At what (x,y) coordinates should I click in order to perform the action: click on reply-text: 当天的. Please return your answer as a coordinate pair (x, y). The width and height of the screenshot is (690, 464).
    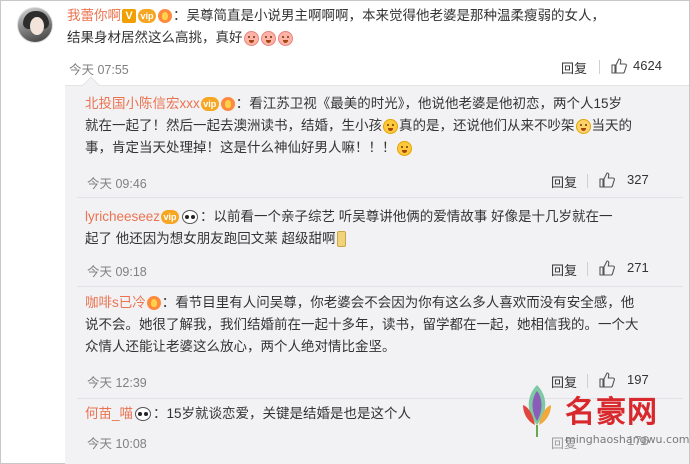
    Looking at the image, I should click on (612, 125).